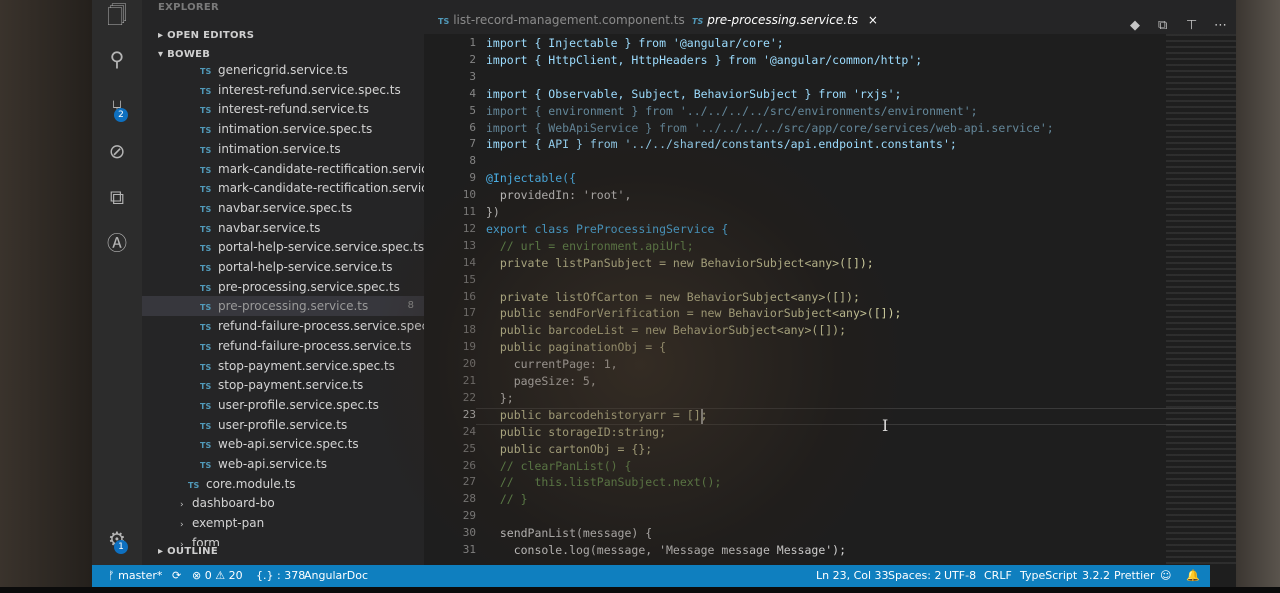  What do you see at coordinates (283, 523) in the screenshot?
I see `folder-item: › exempt-pan` at bounding box center [283, 523].